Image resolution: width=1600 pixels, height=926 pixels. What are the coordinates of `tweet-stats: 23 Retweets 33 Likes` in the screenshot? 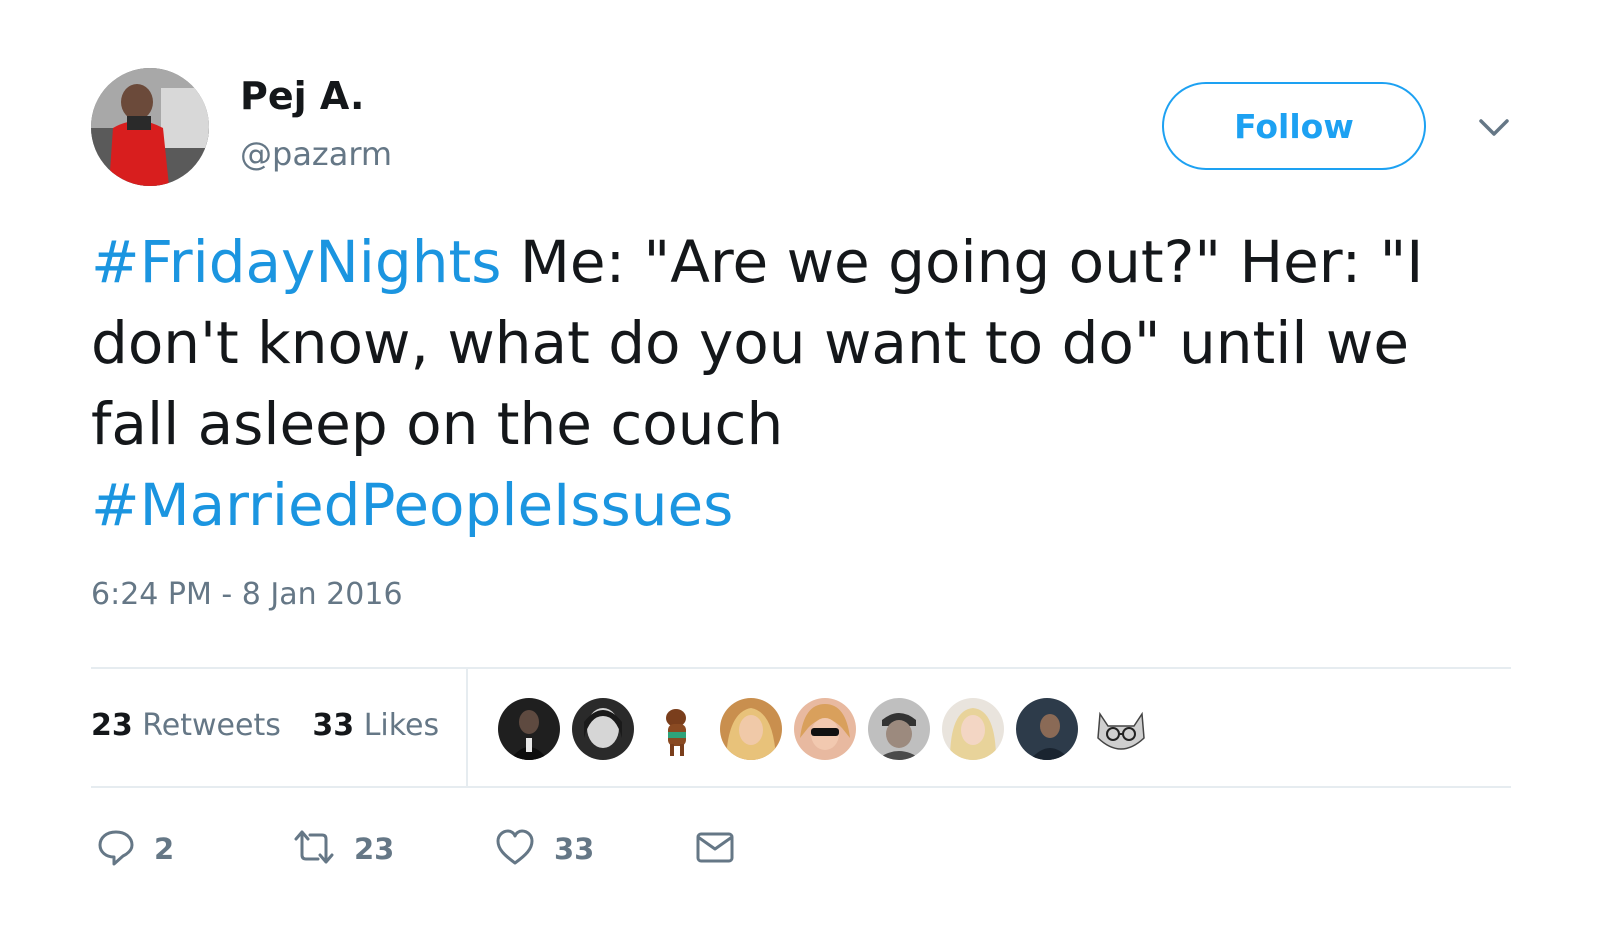 It's located at (276, 726).